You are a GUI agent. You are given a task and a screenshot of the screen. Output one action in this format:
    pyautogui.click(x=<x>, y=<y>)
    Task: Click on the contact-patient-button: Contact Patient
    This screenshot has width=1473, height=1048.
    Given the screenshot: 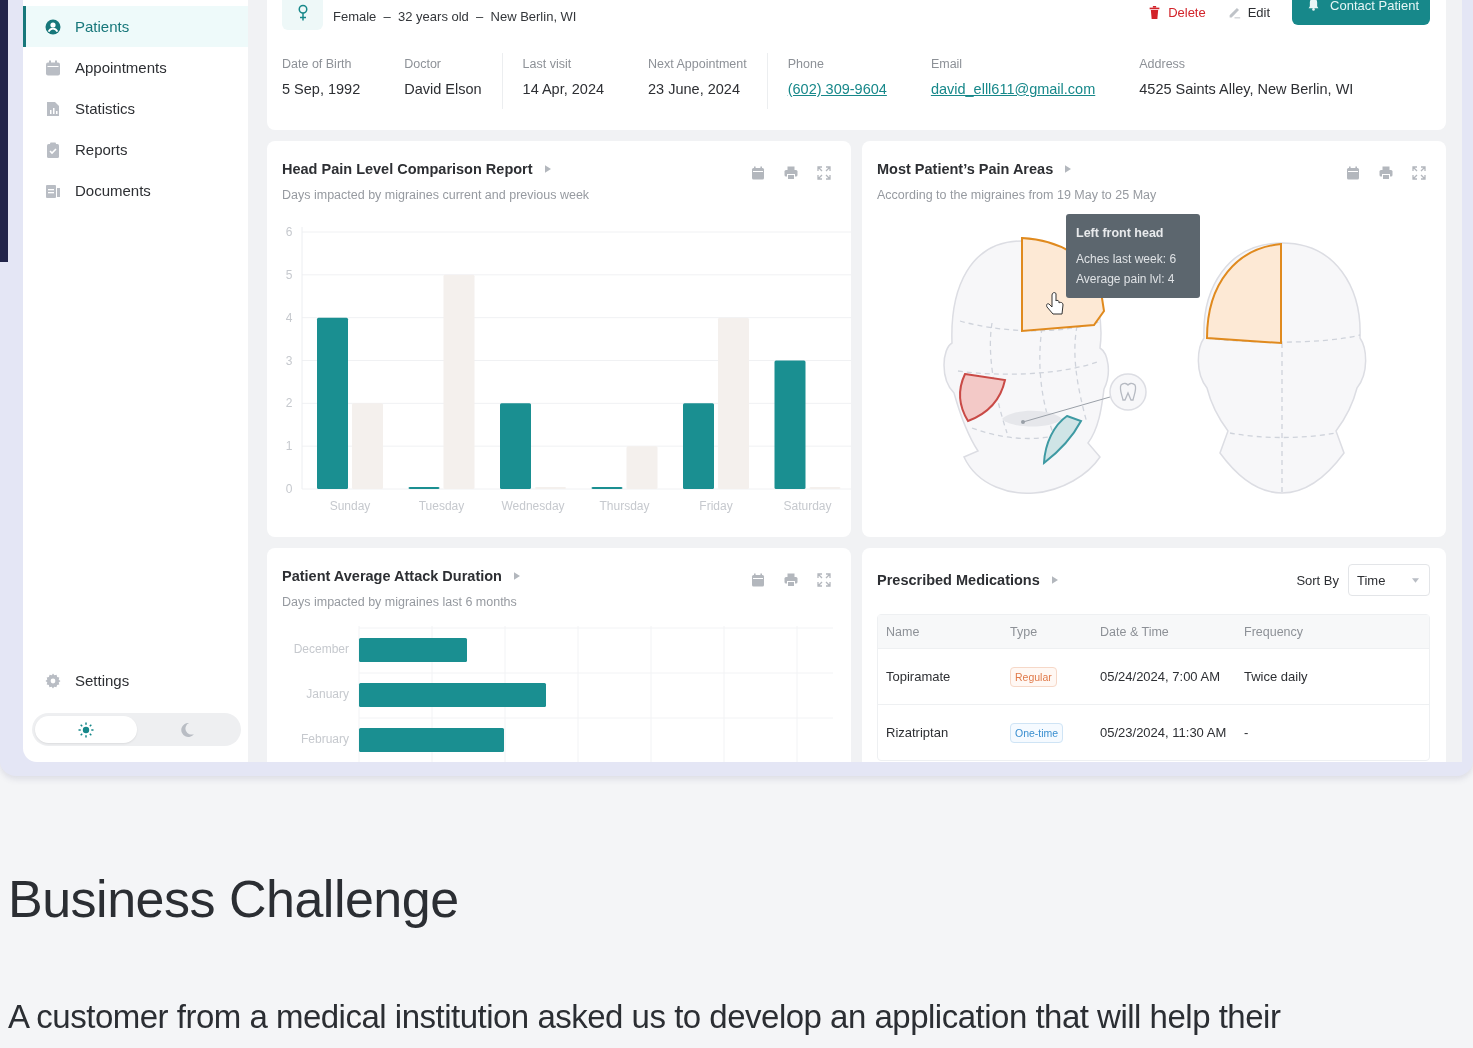 What is the action you would take?
    pyautogui.click(x=1361, y=12)
    